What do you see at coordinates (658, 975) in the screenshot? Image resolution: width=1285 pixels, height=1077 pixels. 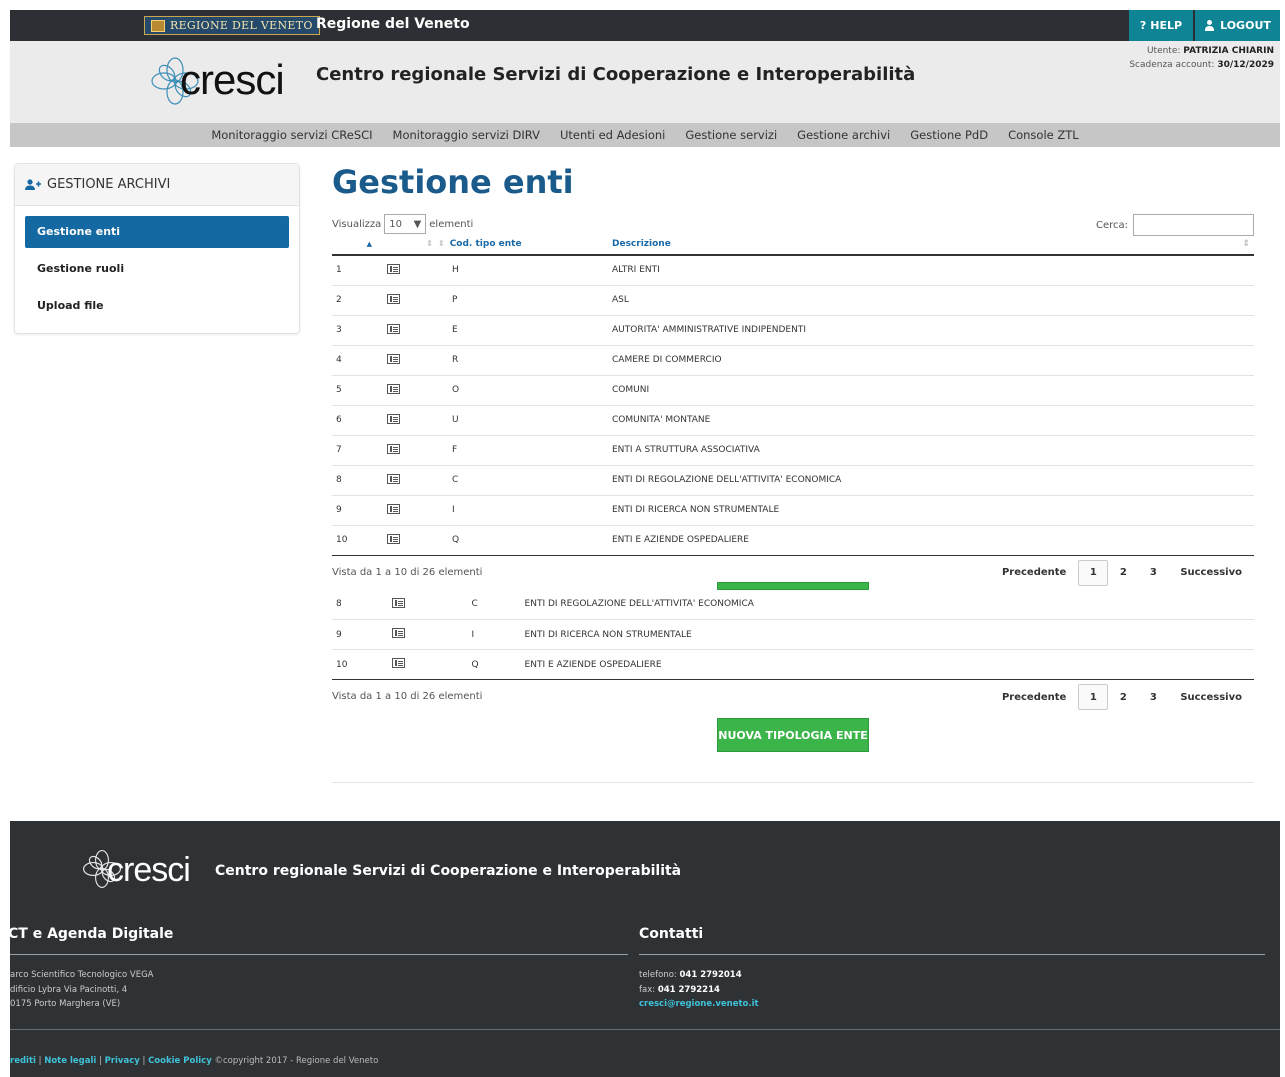 I see `phone-label: telefono:` at bounding box center [658, 975].